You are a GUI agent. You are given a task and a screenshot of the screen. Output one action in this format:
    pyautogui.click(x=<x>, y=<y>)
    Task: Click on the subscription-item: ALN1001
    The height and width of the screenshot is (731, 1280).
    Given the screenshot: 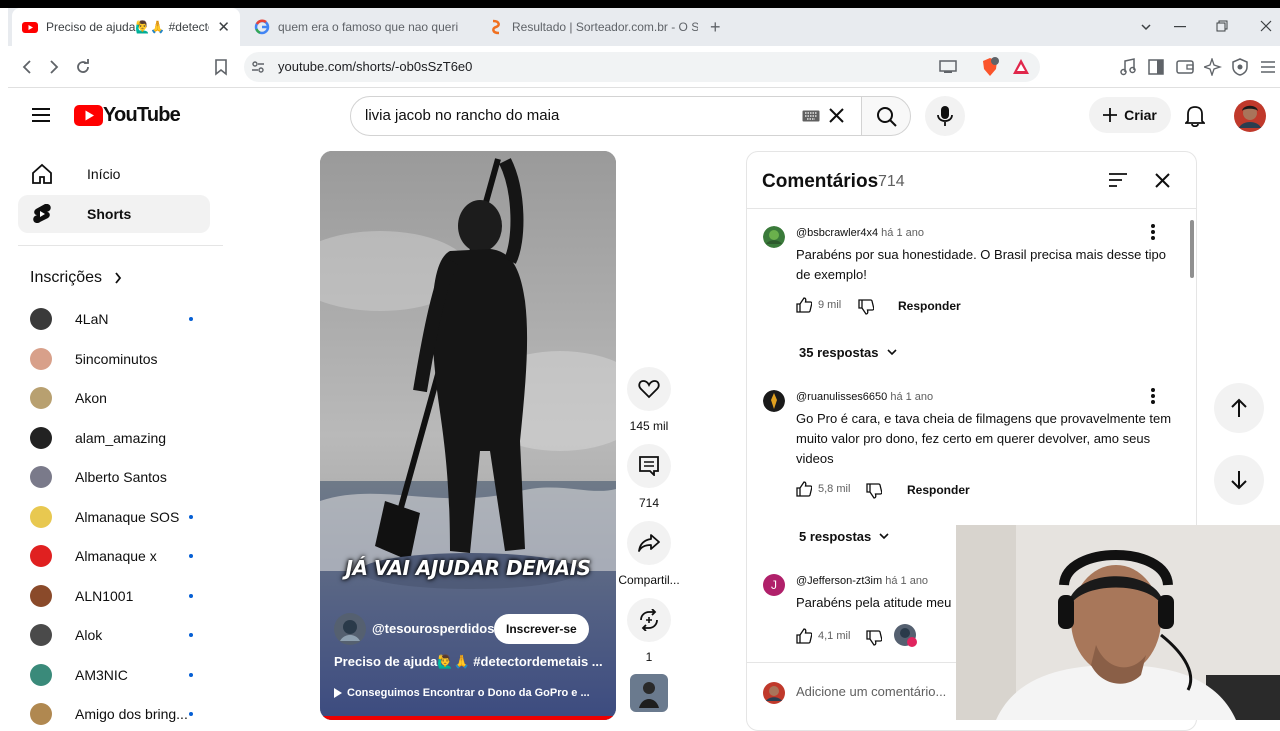 What is the action you would take?
    pyautogui.click(x=120, y=596)
    